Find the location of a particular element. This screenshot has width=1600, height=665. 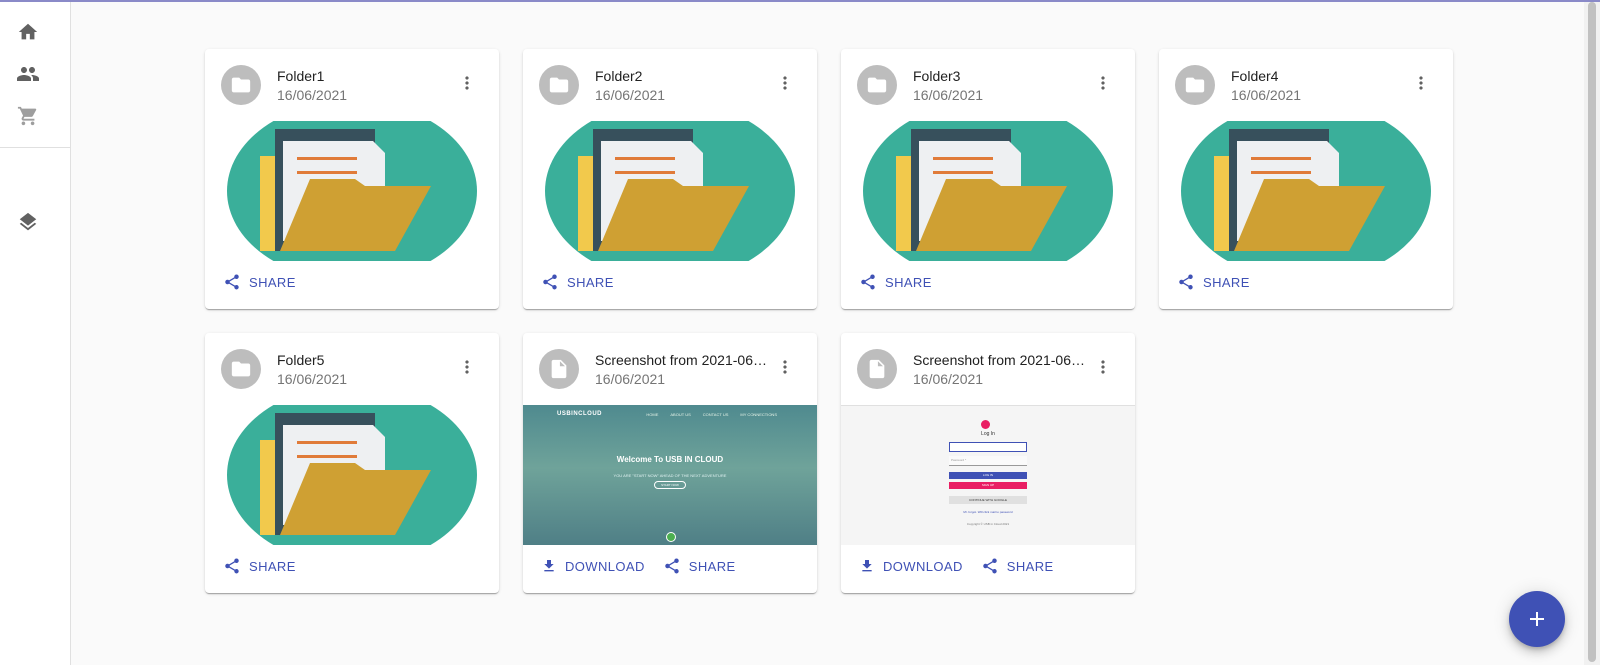

sidebar is located at coordinates (35, 333).